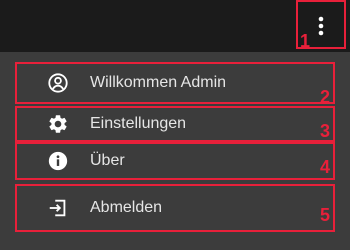  What do you see at coordinates (325, 215) in the screenshot?
I see `marker-5: 5` at bounding box center [325, 215].